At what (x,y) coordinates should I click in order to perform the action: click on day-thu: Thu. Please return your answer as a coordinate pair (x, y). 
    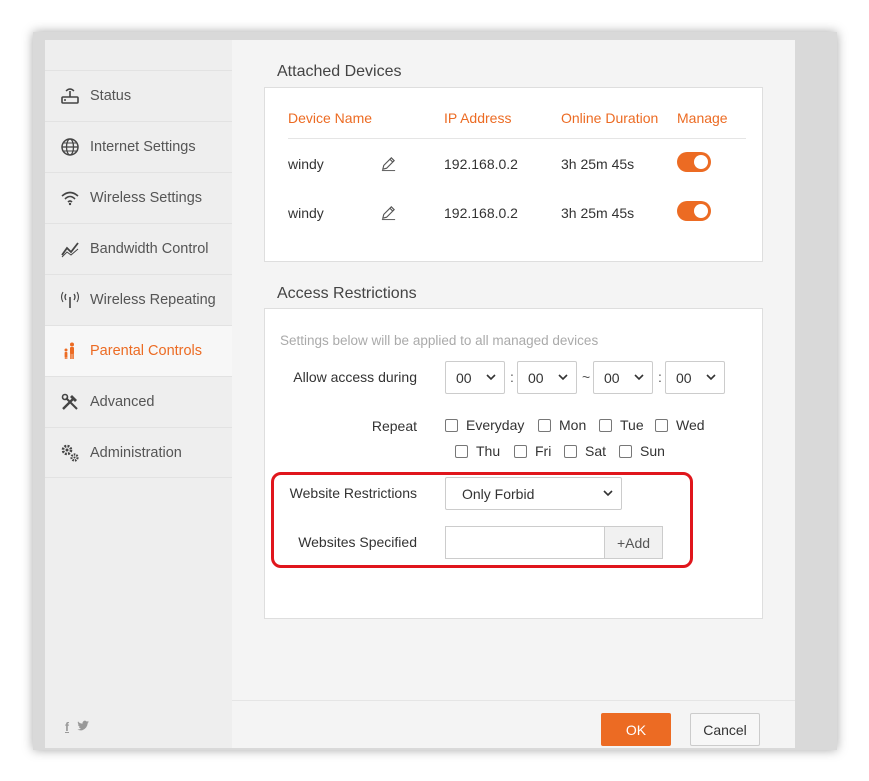
    Looking at the image, I should click on (477, 451).